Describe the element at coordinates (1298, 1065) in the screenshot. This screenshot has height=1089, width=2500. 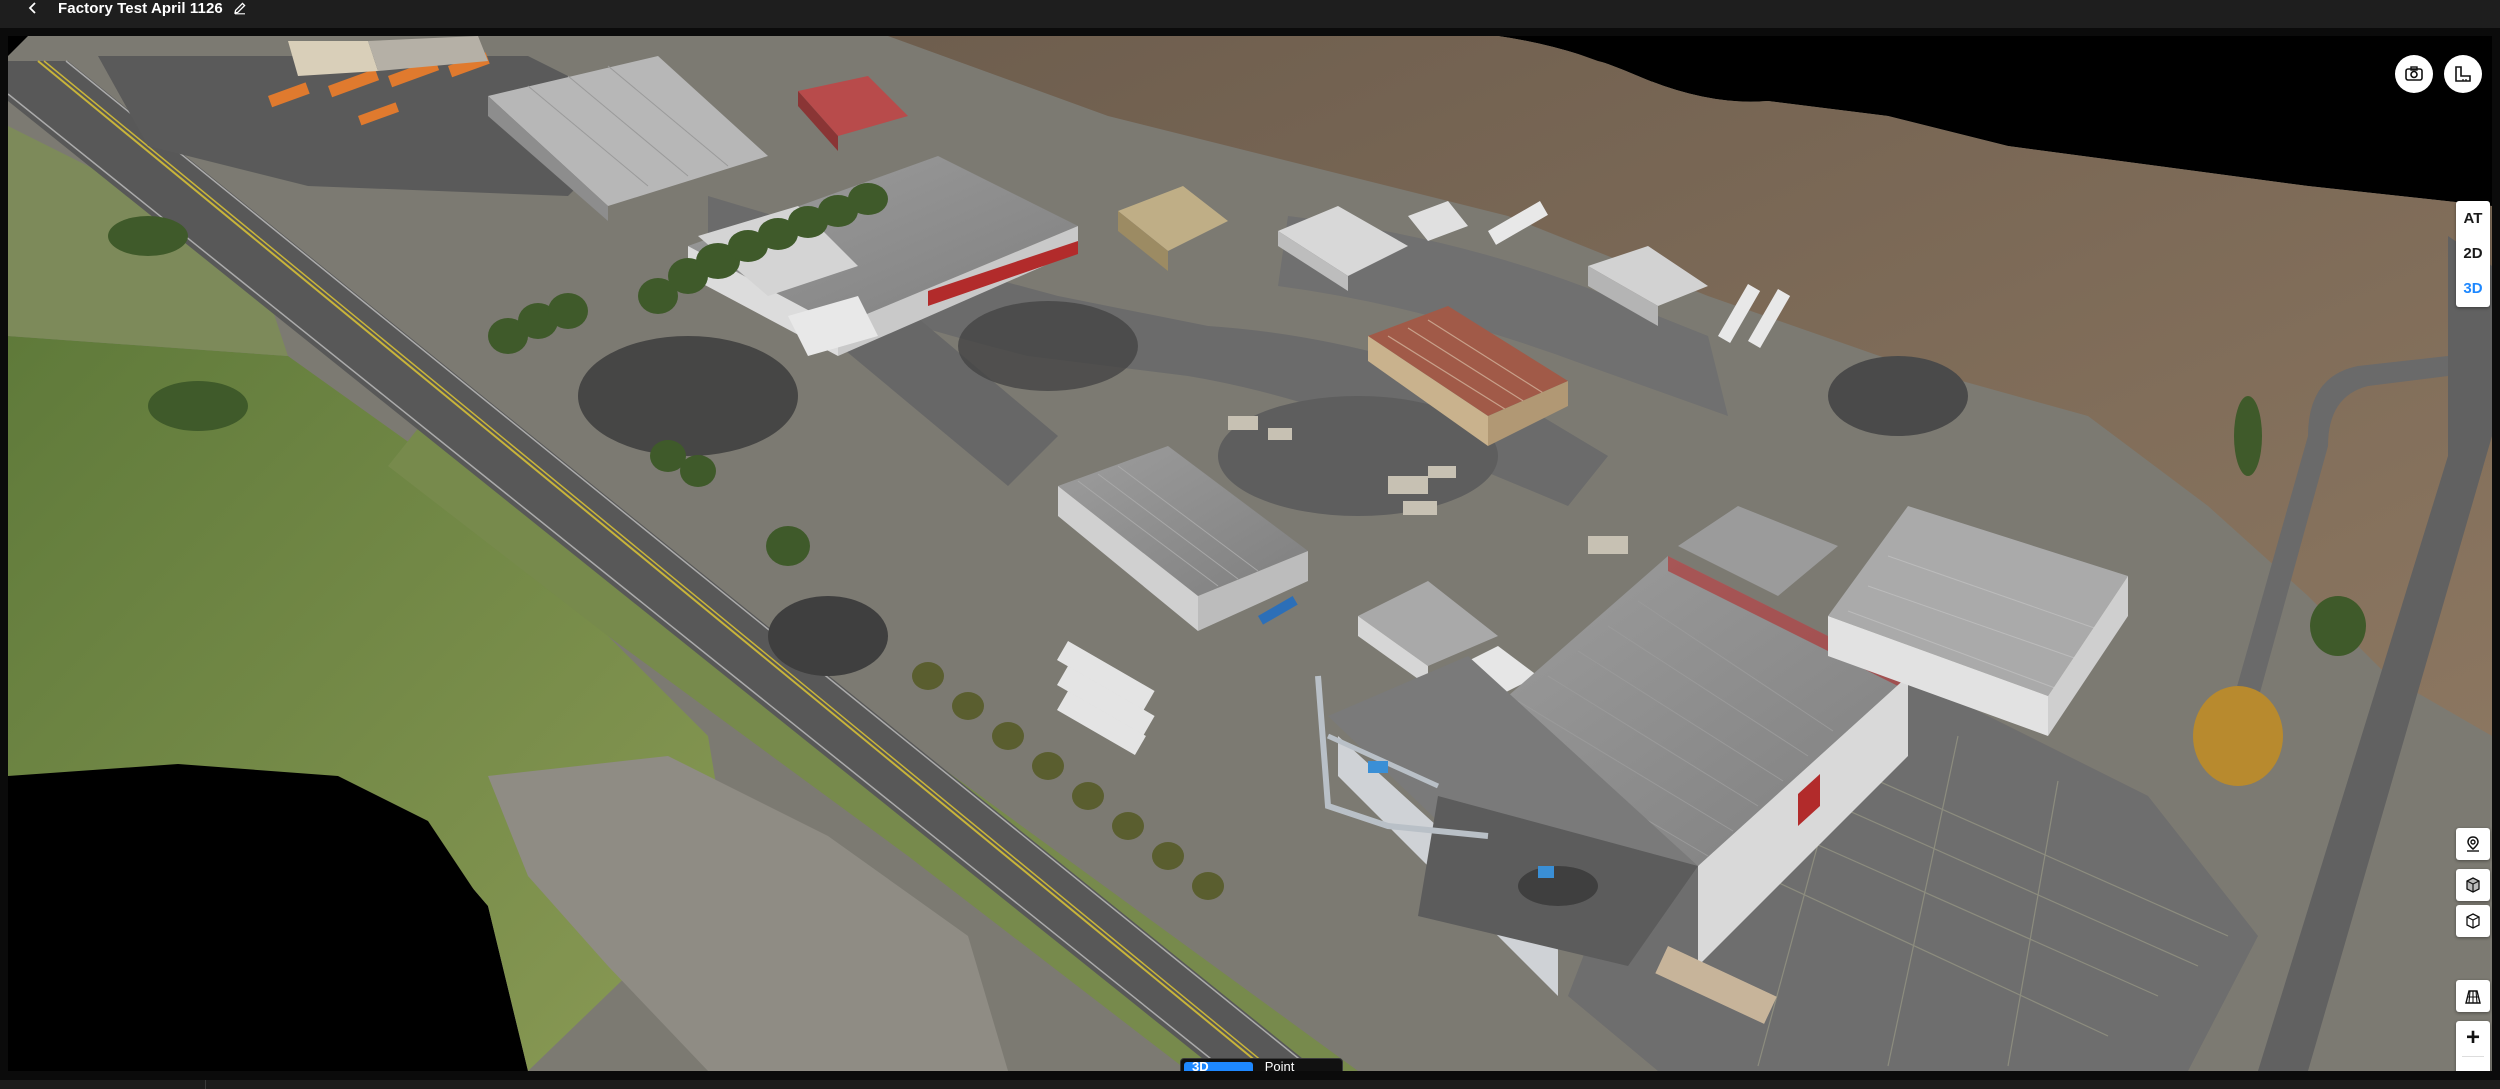
I see `toggle-point-cloud: Point Cloud` at that location.